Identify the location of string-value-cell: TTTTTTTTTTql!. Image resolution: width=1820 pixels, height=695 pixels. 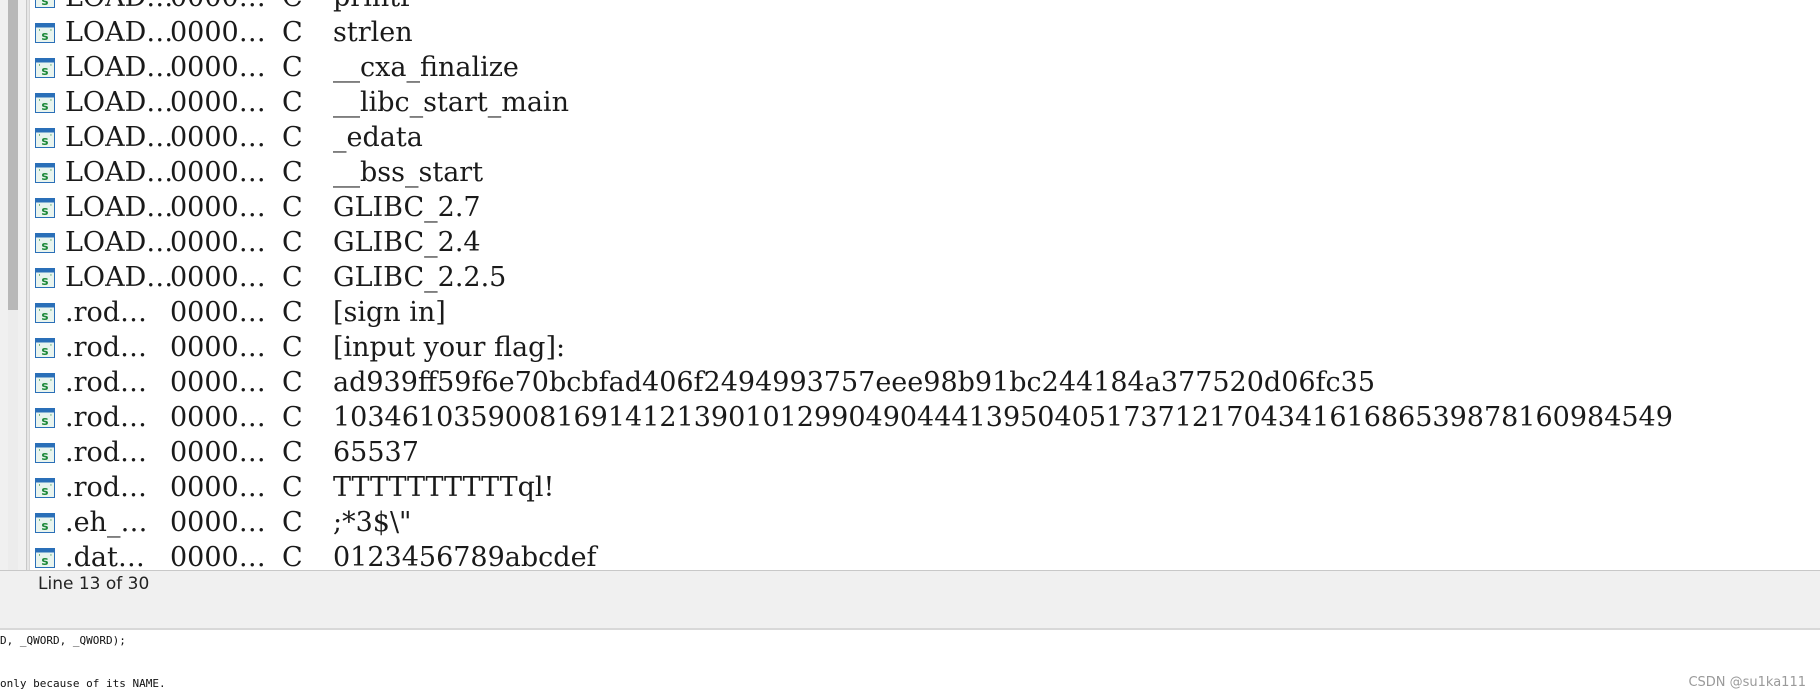
(444, 487).